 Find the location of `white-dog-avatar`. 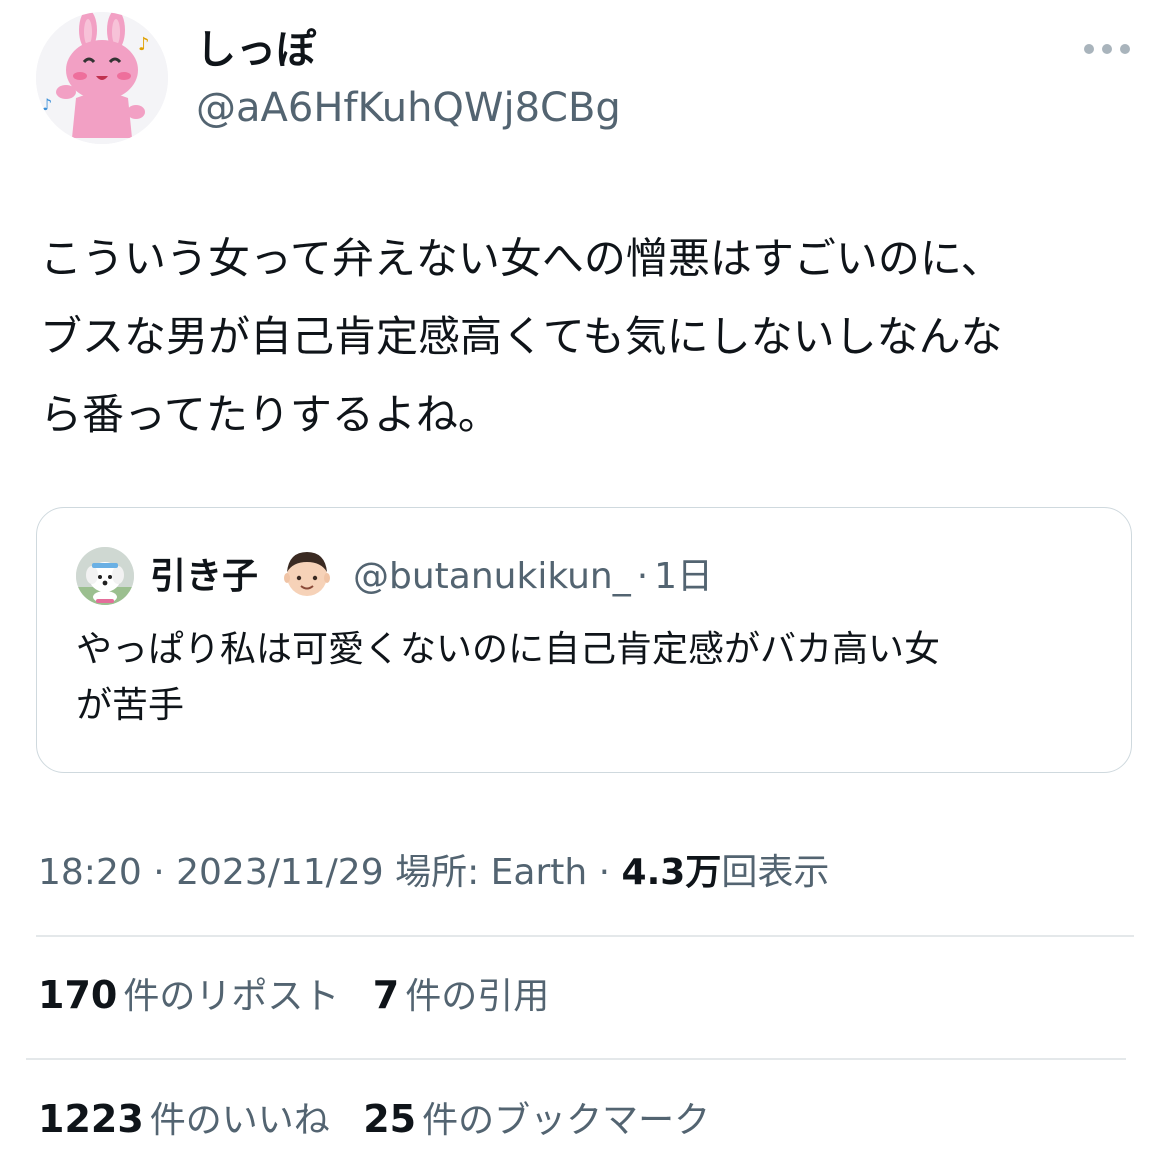

white-dog-avatar is located at coordinates (105, 576).